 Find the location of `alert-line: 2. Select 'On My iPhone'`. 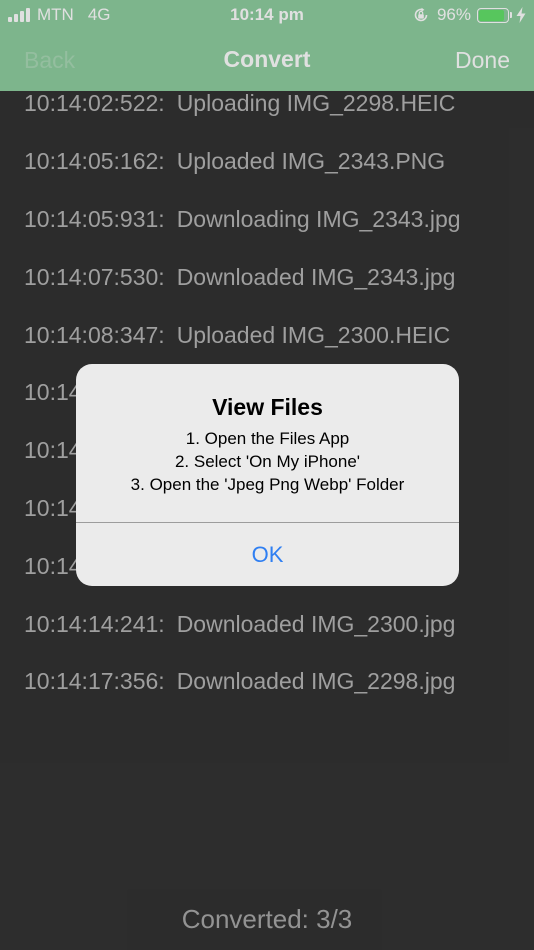

alert-line: 2. Select 'On My iPhone' is located at coordinates (267, 461).